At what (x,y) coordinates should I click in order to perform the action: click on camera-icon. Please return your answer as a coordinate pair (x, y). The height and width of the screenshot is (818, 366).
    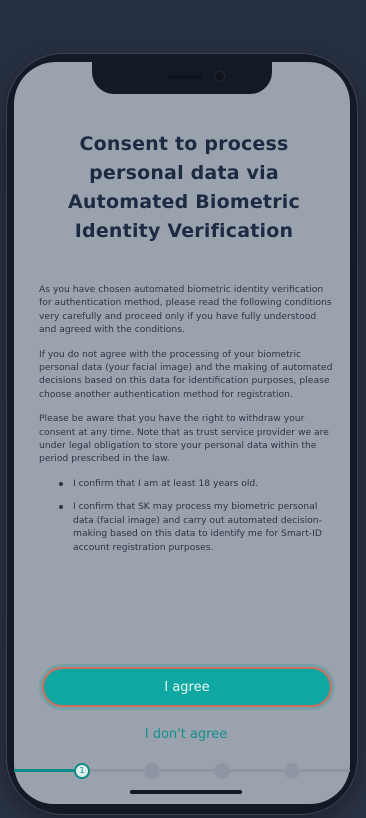
    Looking at the image, I should click on (219, 76).